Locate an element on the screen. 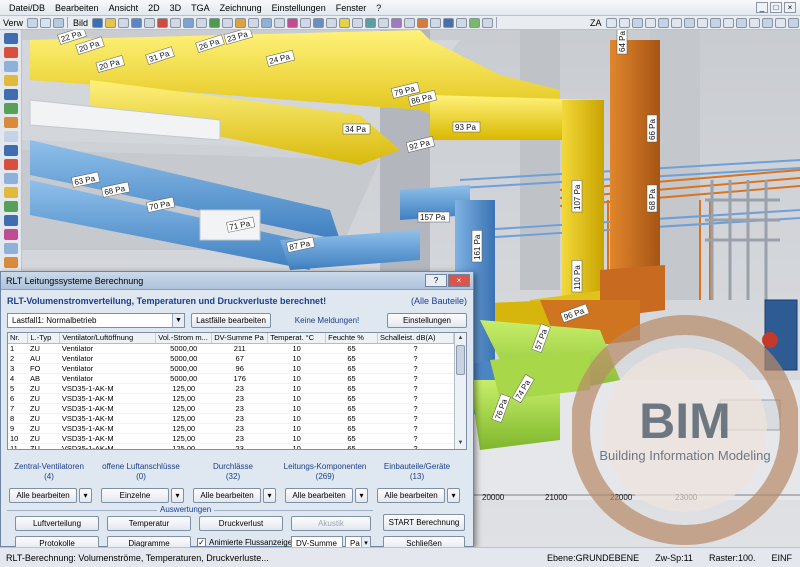 This screenshot has height=567, width=800. animierte-flussanzeige-checkbox: ✓ is located at coordinates (201, 542).